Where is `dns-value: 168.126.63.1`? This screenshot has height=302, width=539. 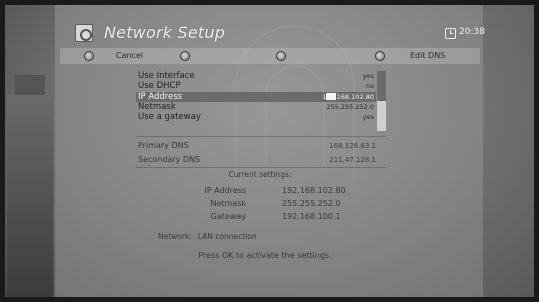
dns-value: 168.126.63.1 is located at coordinates (352, 146).